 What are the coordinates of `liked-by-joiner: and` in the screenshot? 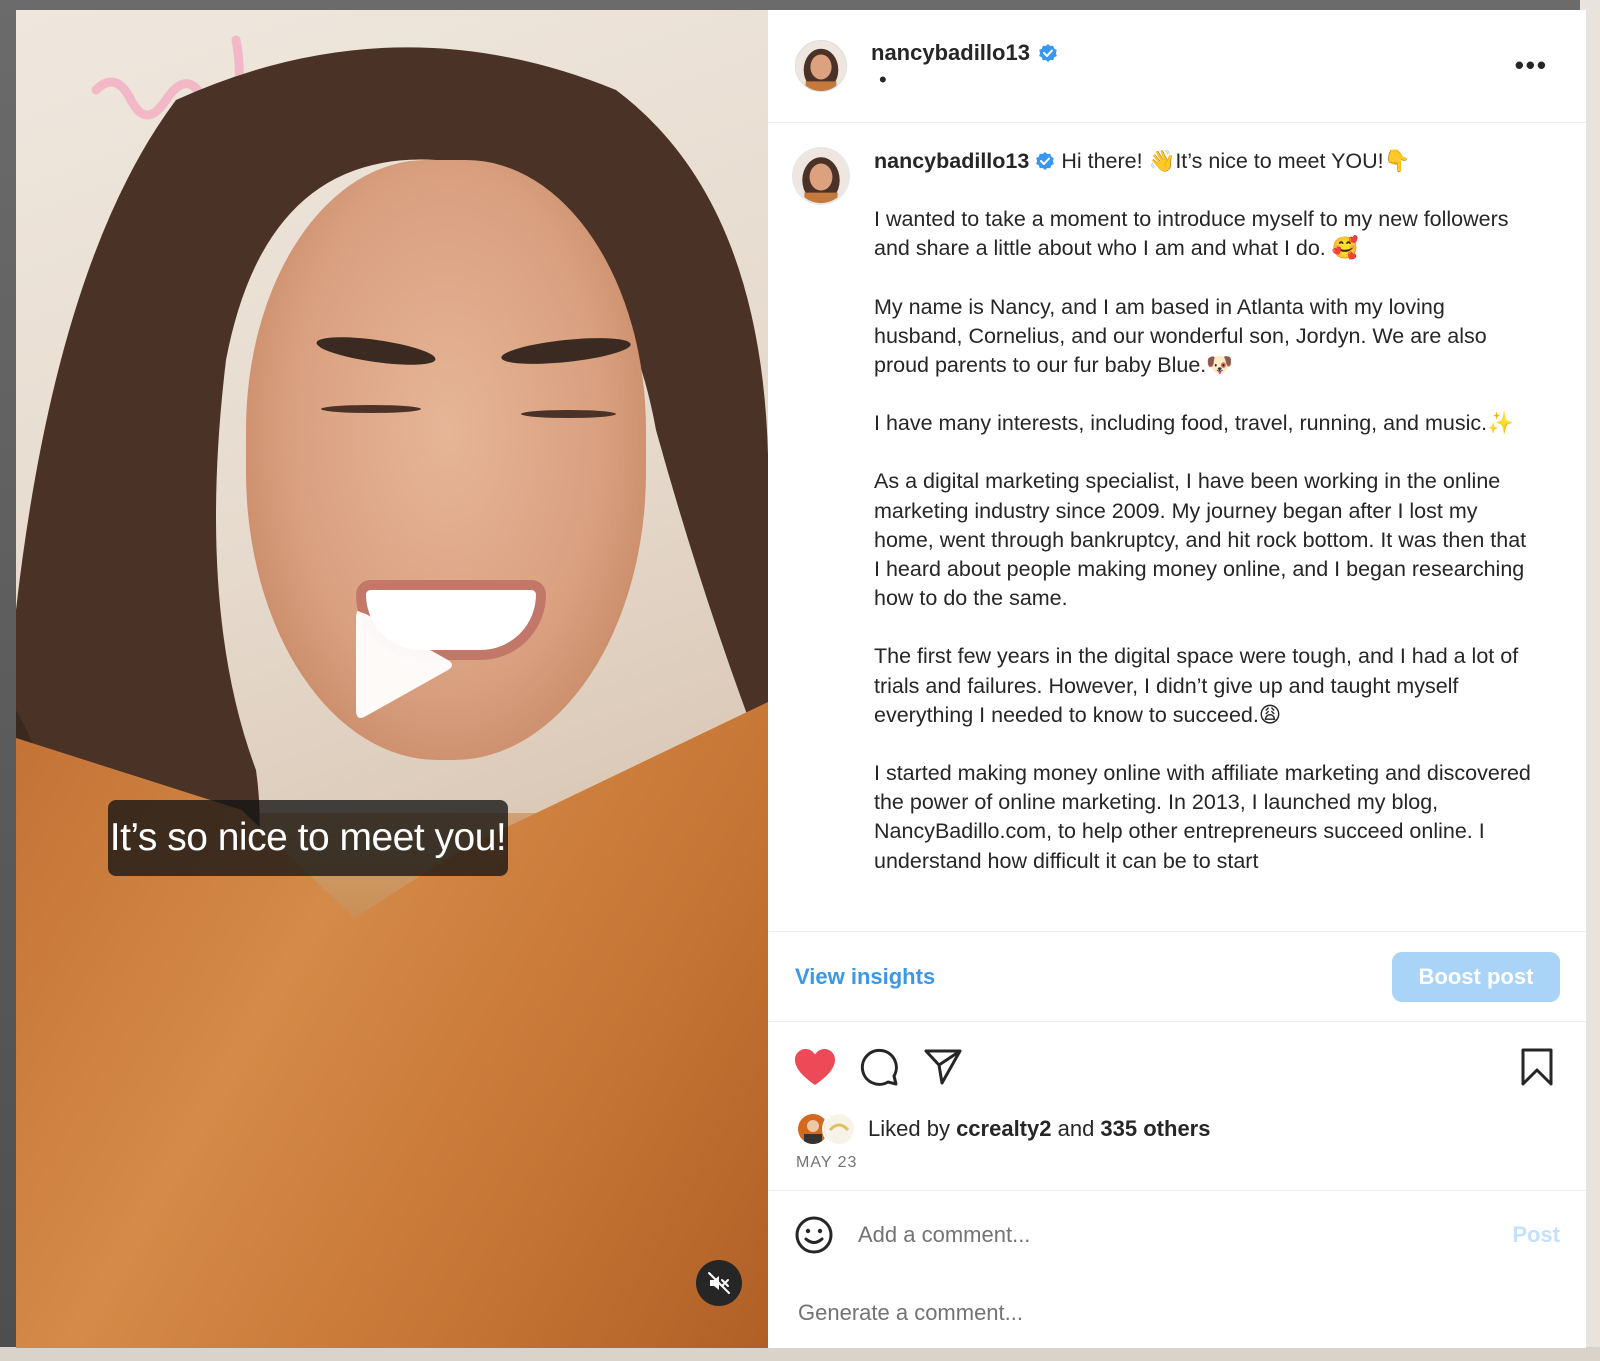 It's located at (1076, 1128).